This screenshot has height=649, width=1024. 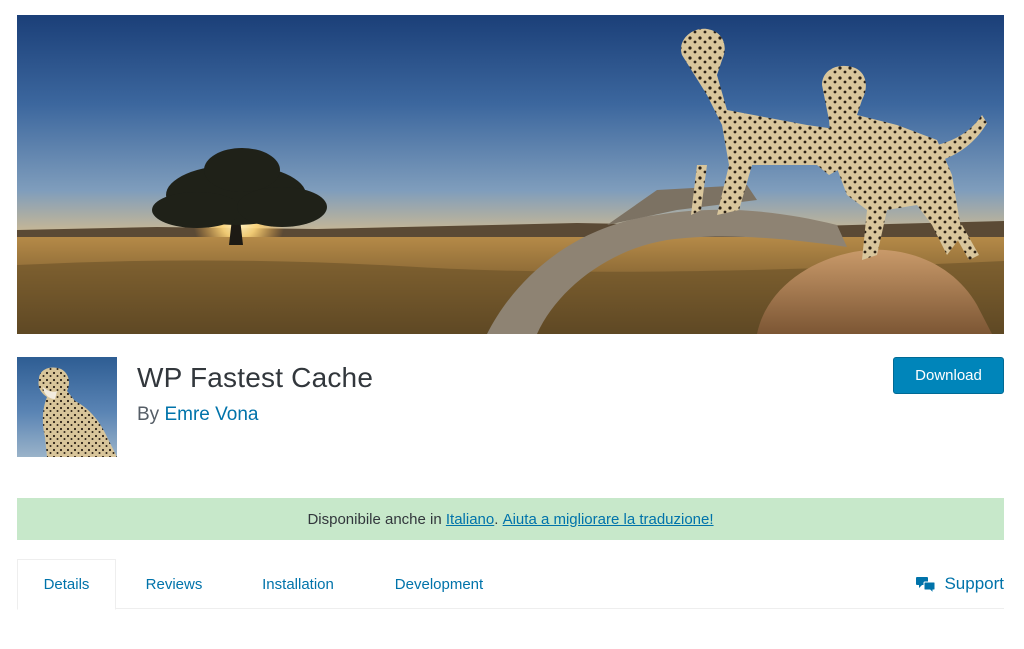 What do you see at coordinates (376, 519) in the screenshot?
I see `notice-text: Disponibile anche in` at bounding box center [376, 519].